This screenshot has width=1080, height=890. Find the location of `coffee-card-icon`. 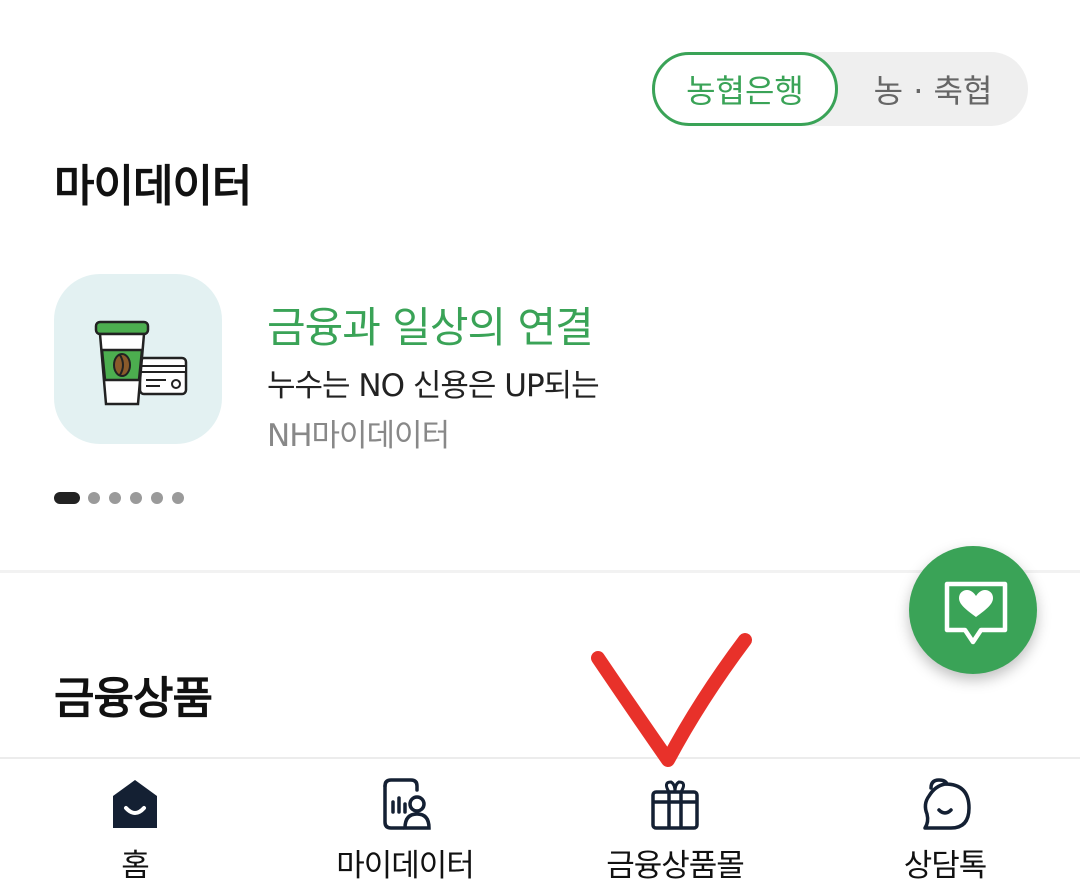

coffee-card-icon is located at coordinates (138, 359).